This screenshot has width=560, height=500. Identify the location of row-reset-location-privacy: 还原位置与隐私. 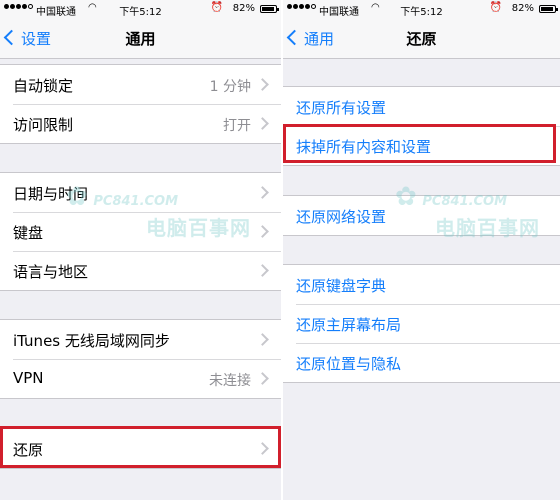
(421, 362).